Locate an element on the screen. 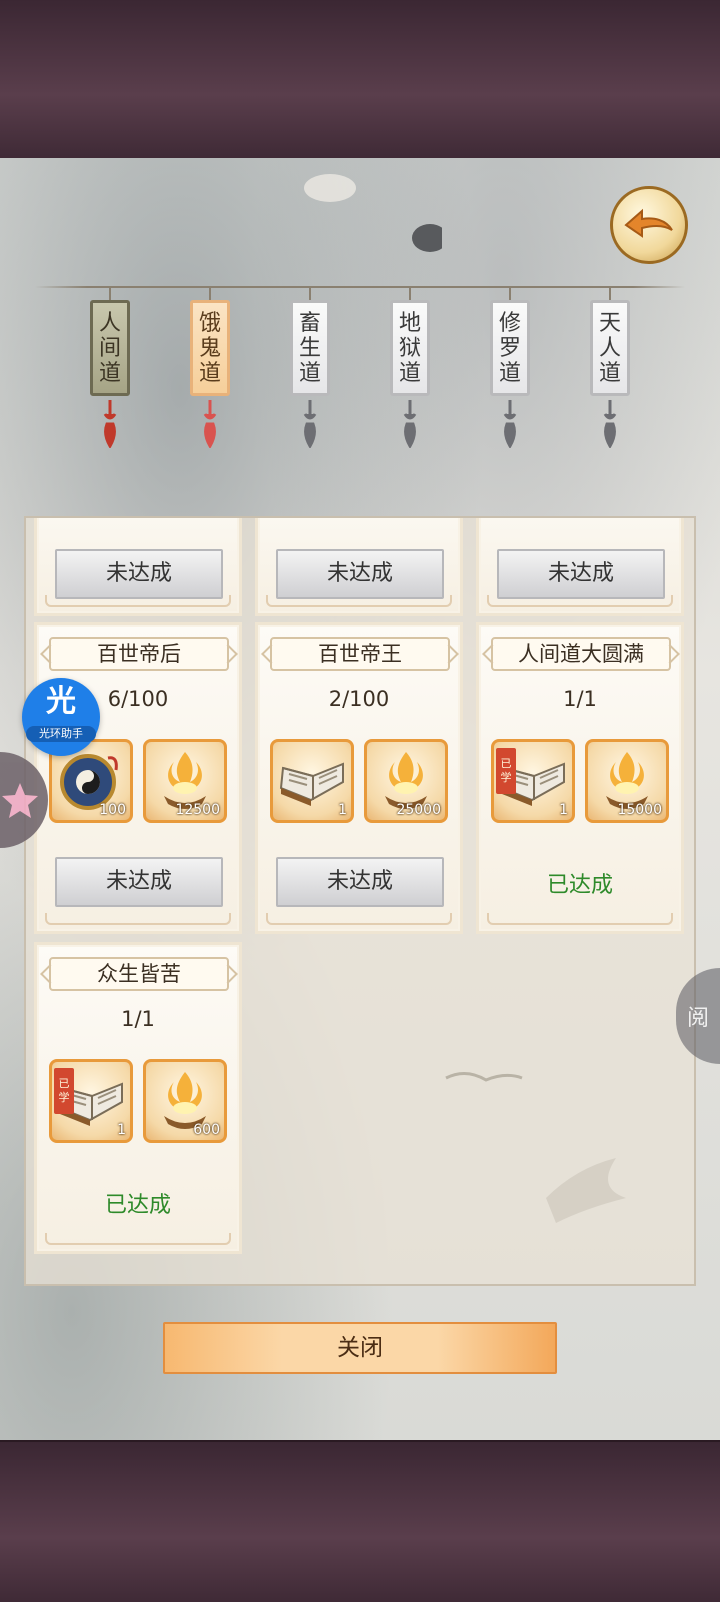 The image size is (720, 1602). back-button is located at coordinates (649, 225).